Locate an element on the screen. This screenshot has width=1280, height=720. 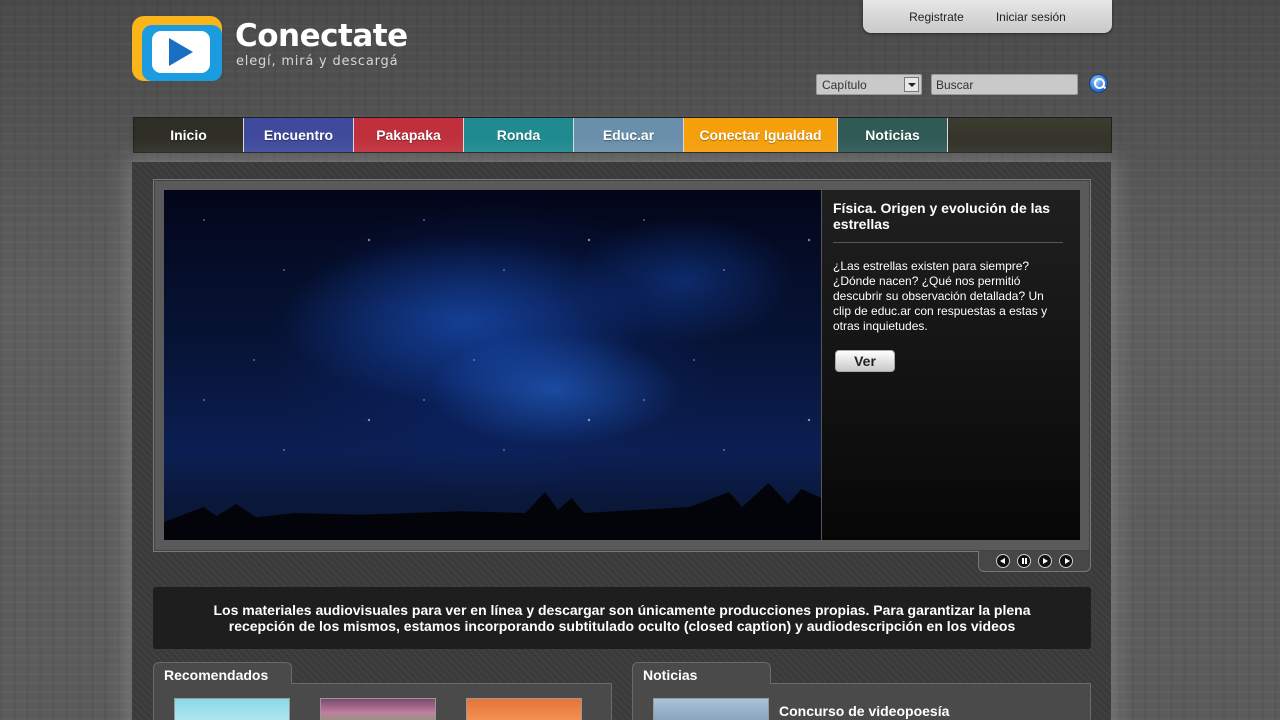
search-icon is located at coordinates (1098, 83).